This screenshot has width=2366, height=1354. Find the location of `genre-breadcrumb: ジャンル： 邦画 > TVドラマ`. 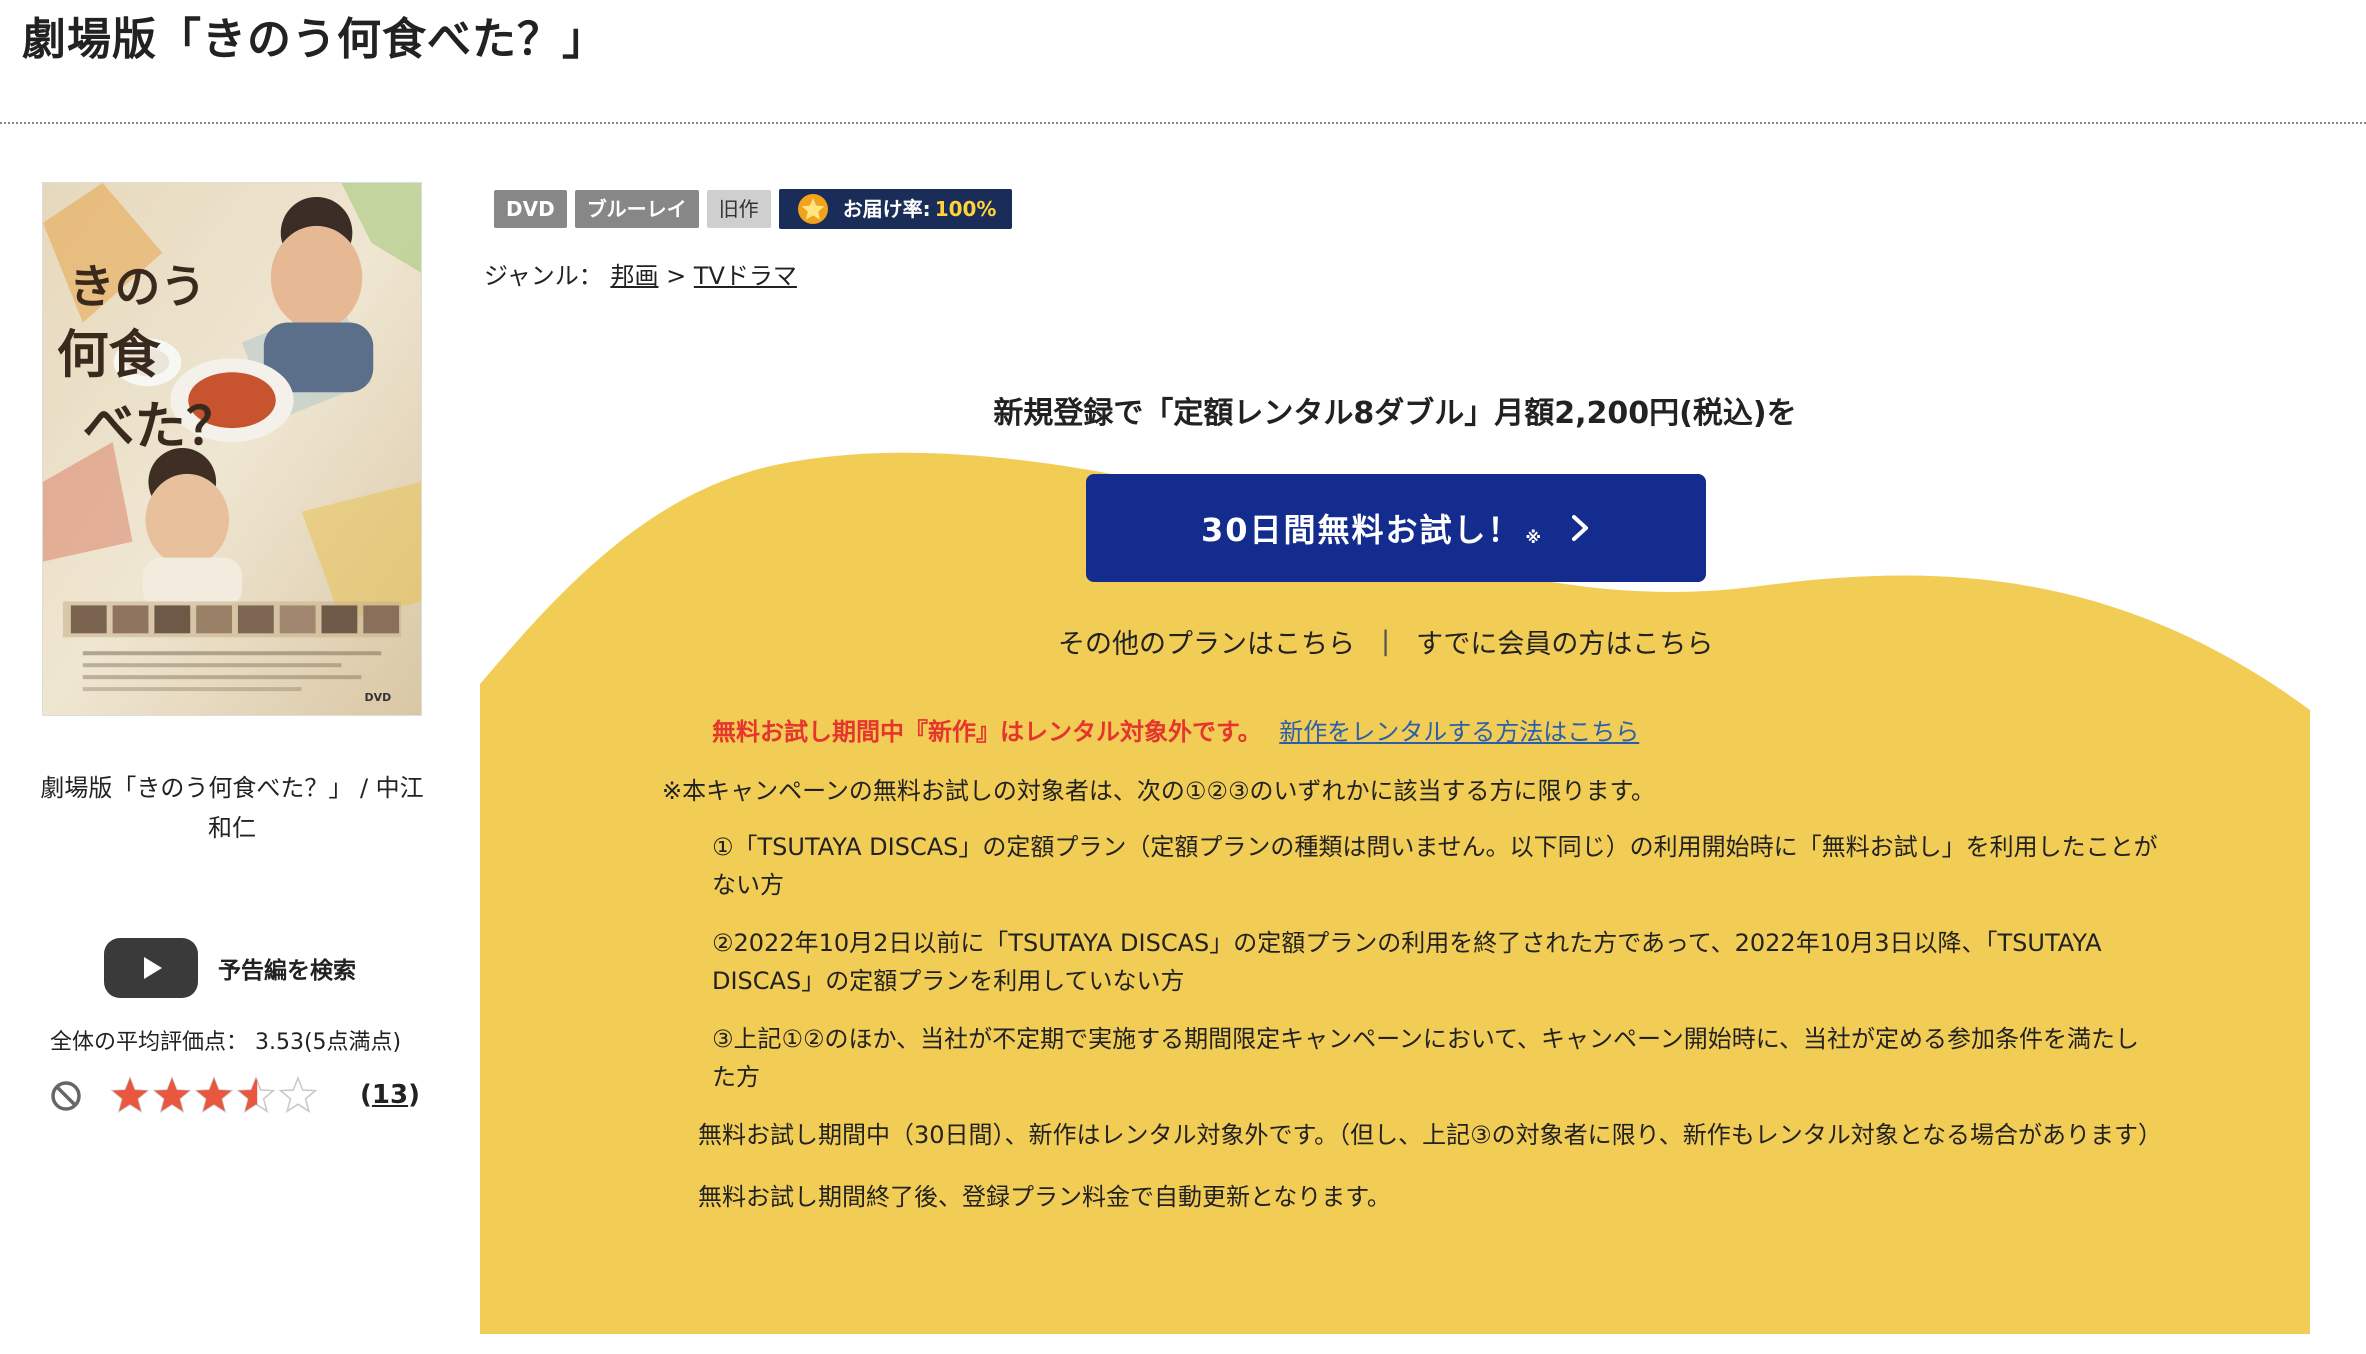

genre-breadcrumb: ジャンル： 邦画 > TVドラマ is located at coordinates (640, 273).